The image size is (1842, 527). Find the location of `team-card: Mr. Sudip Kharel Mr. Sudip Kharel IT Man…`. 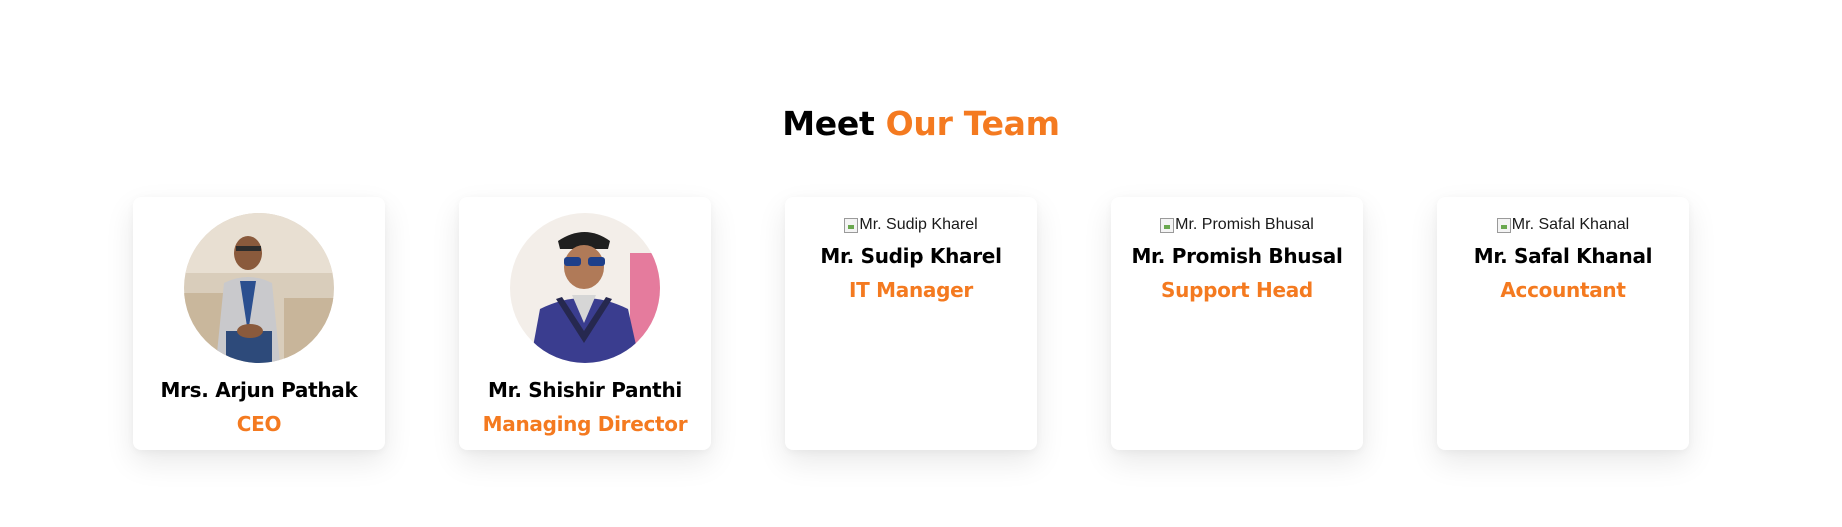

team-card: Mr. Sudip Kharel Mr. Sudip Kharel IT Man… is located at coordinates (911, 323).